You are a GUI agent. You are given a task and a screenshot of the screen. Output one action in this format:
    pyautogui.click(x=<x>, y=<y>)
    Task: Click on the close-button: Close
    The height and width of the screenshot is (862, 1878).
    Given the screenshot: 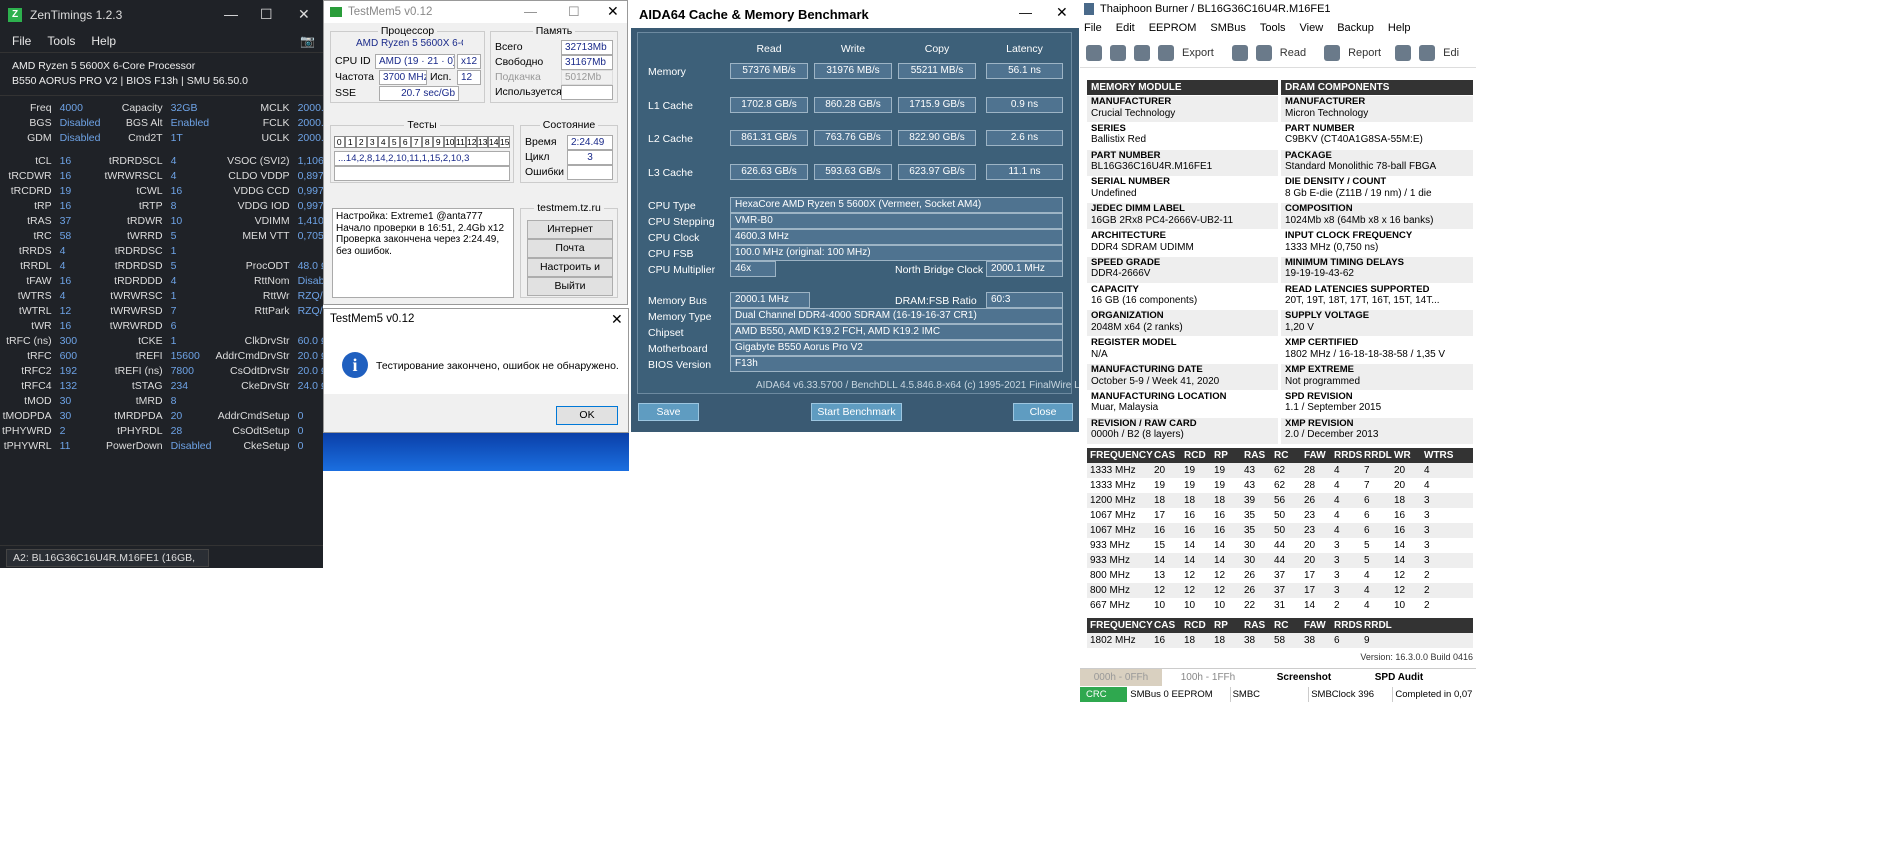 What is the action you would take?
    pyautogui.click(x=1043, y=412)
    